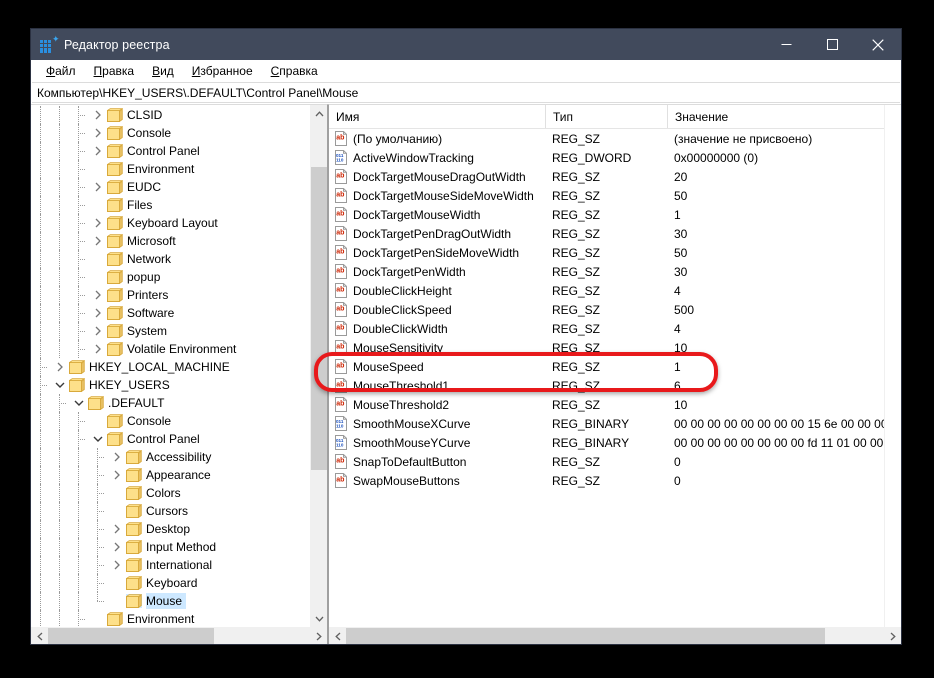 This screenshot has width=934, height=678. What do you see at coordinates (606, 195) in the screenshot?
I see `table-row: ab DockTargetMouseSideMoveWidth REG_SZ 50` at bounding box center [606, 195].